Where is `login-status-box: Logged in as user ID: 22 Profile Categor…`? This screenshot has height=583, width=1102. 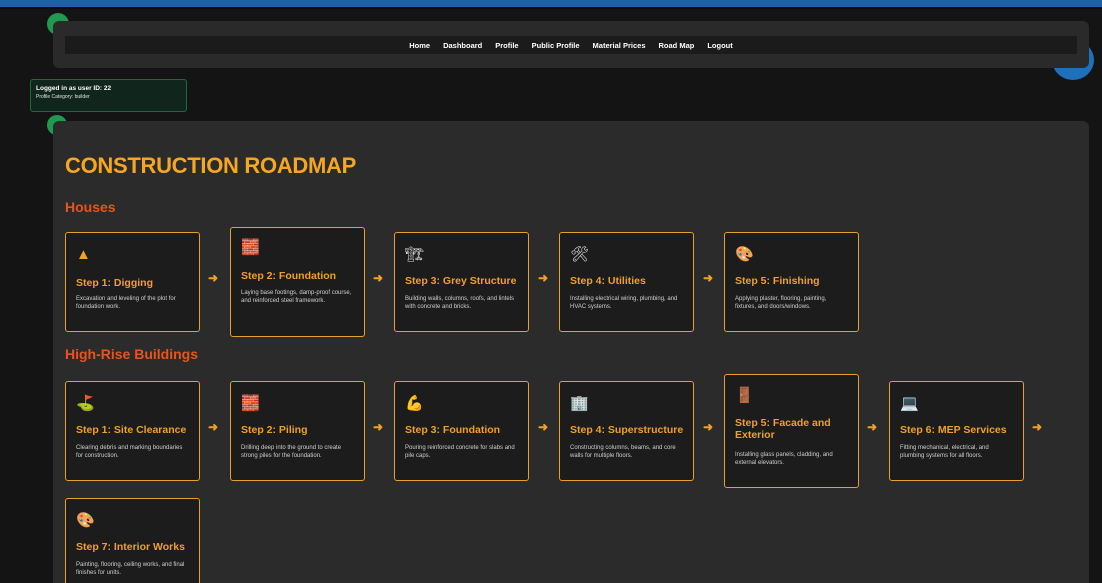 login-status-box: Logged in as user ID: 22 Profile Categor… is located at coordinates (108, 95).